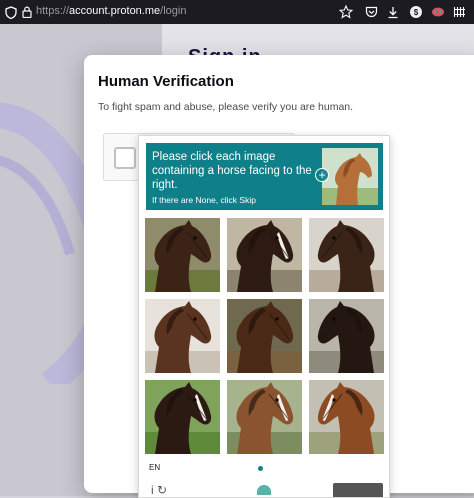 Image resolution: width=474 pixels, height=498 pixels. I want to click on browser-toolbar: https://account.proton.me/login $, so click(237, 12).